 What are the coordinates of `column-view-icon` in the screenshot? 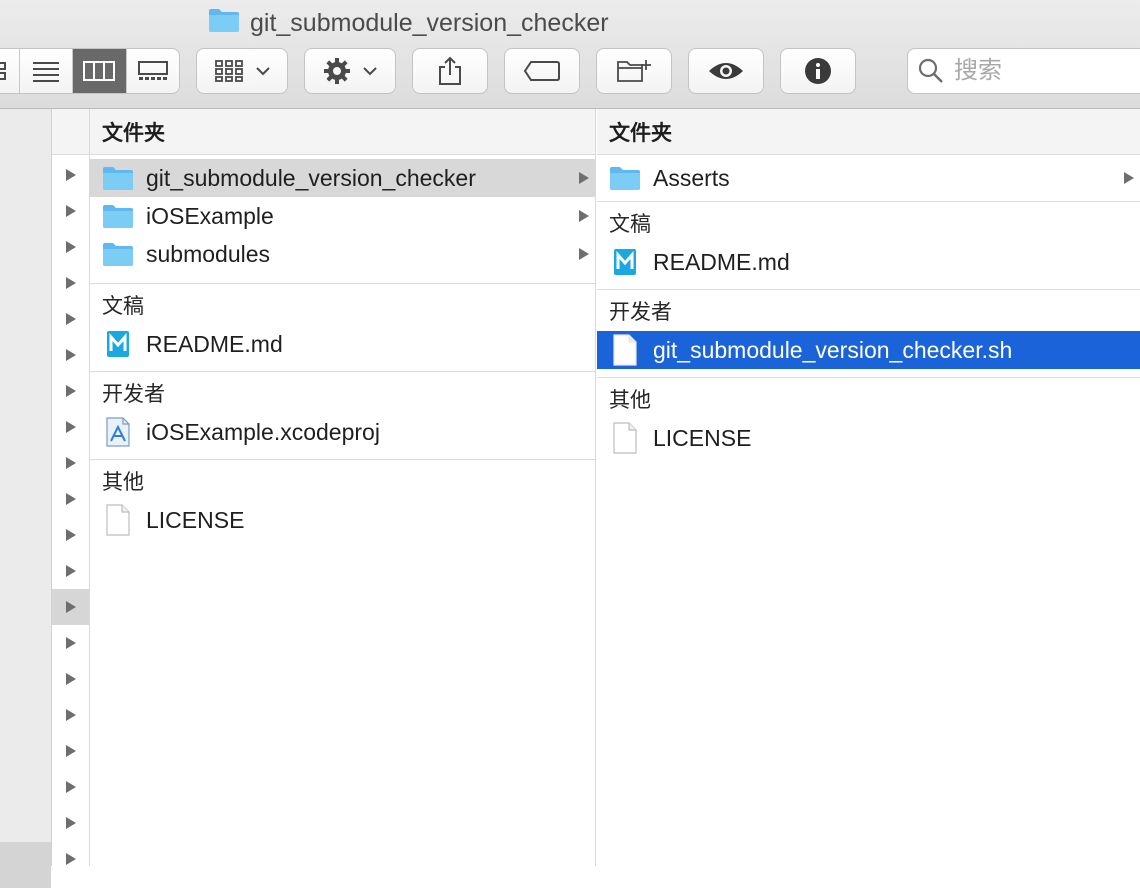 It's located at (99, 71).